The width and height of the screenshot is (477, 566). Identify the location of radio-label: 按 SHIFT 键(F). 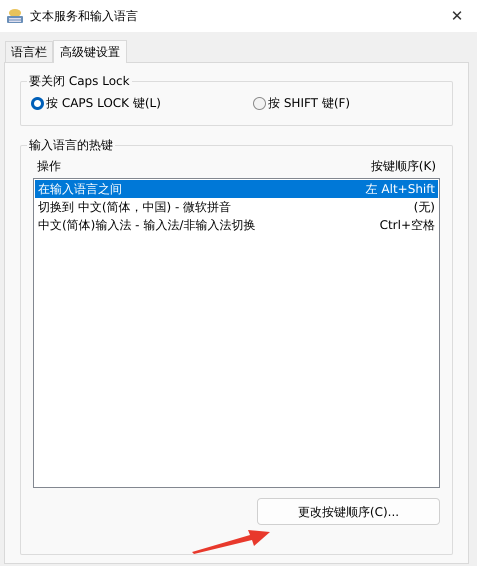
(309, 103).